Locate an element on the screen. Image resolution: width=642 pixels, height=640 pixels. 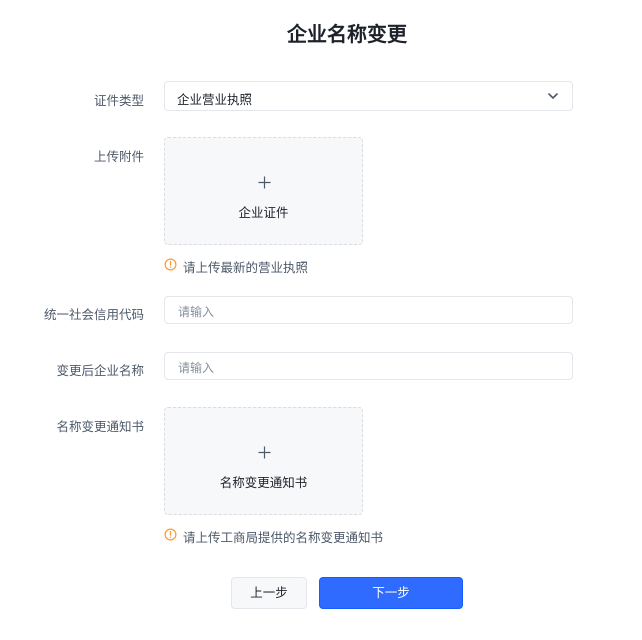
new-name-input: 请输入 is located at coordinates (368, 366).